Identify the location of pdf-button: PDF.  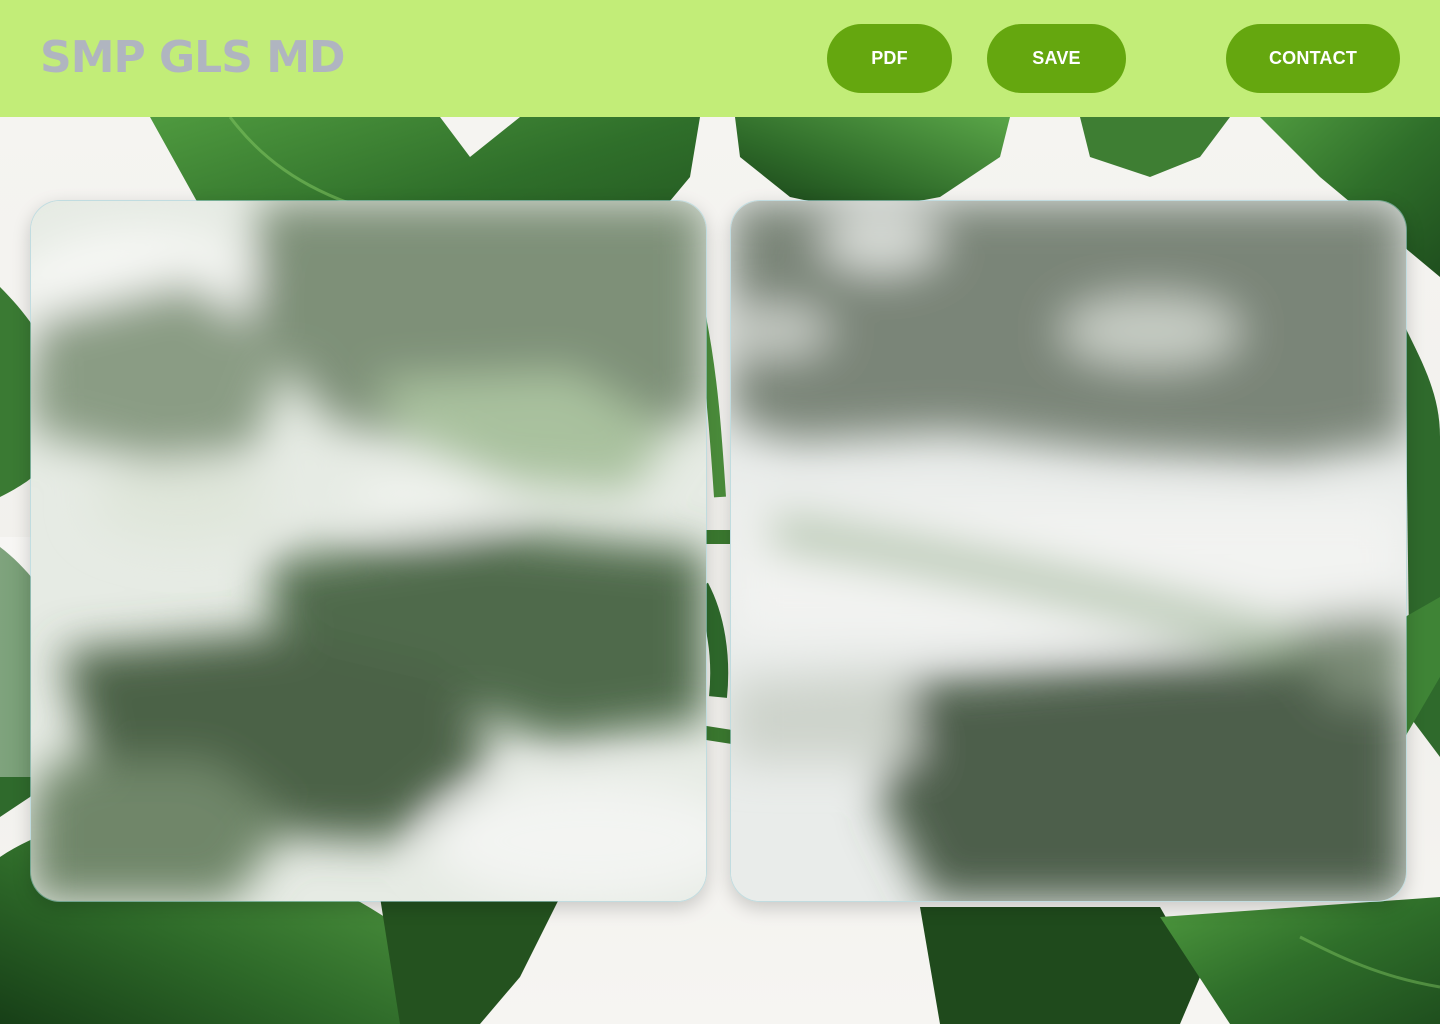
(889, 58).